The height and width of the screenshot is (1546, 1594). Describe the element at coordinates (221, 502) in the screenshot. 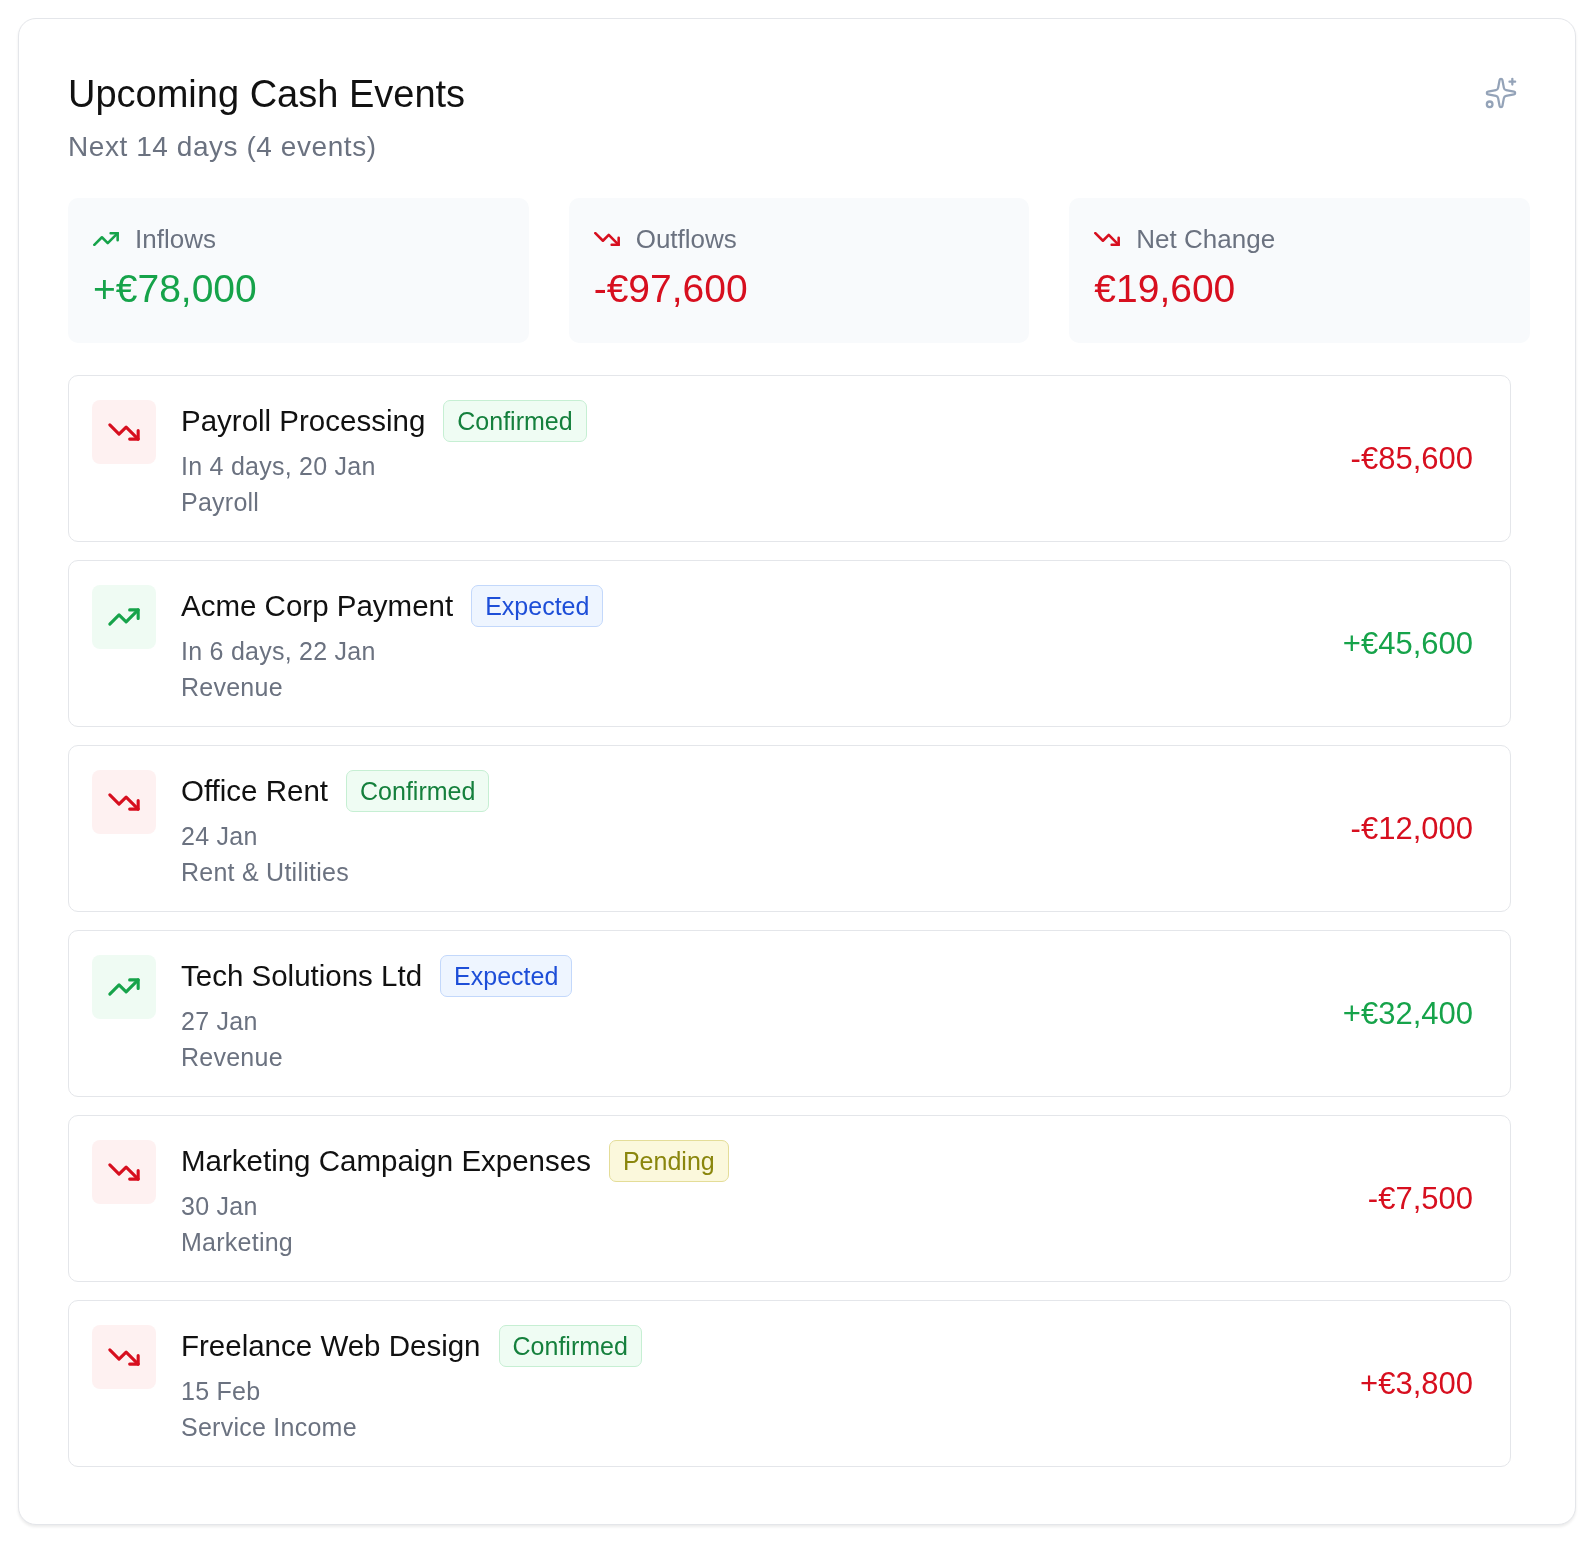

I see `event-category: Payroll` at that location.